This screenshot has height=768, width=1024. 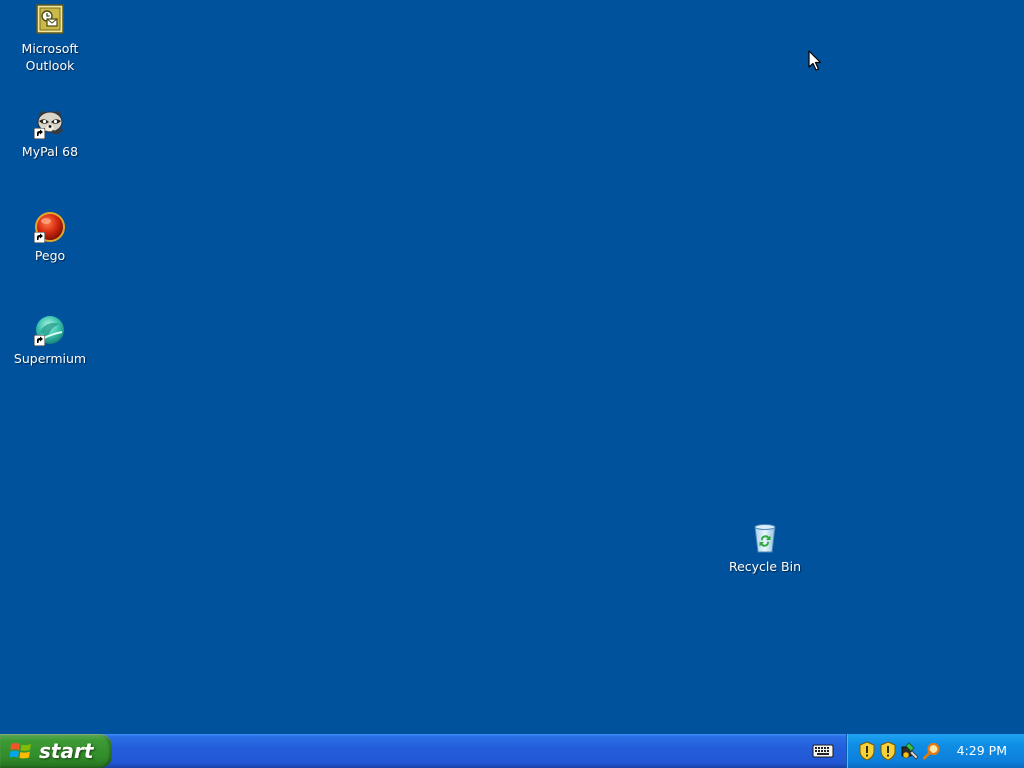 I want to click on clock: 4:29 PM, so click(x=982, y=751).